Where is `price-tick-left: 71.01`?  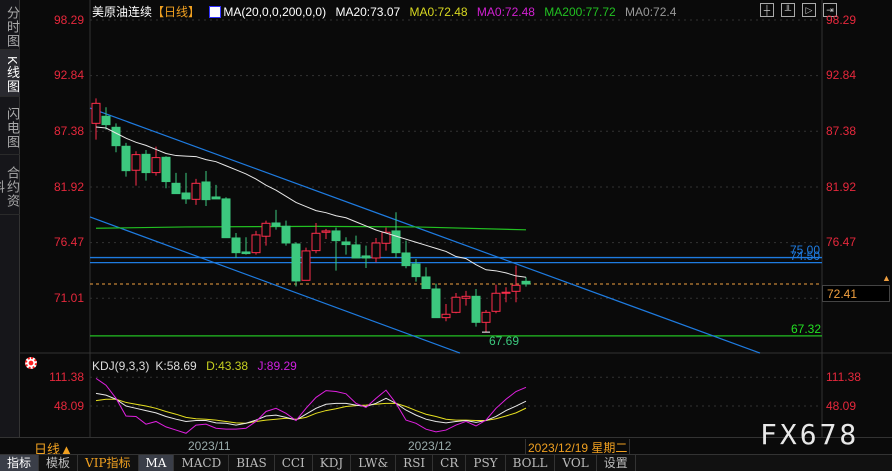 price-tick-left: 71.01 is located at coordinates (68, 298).